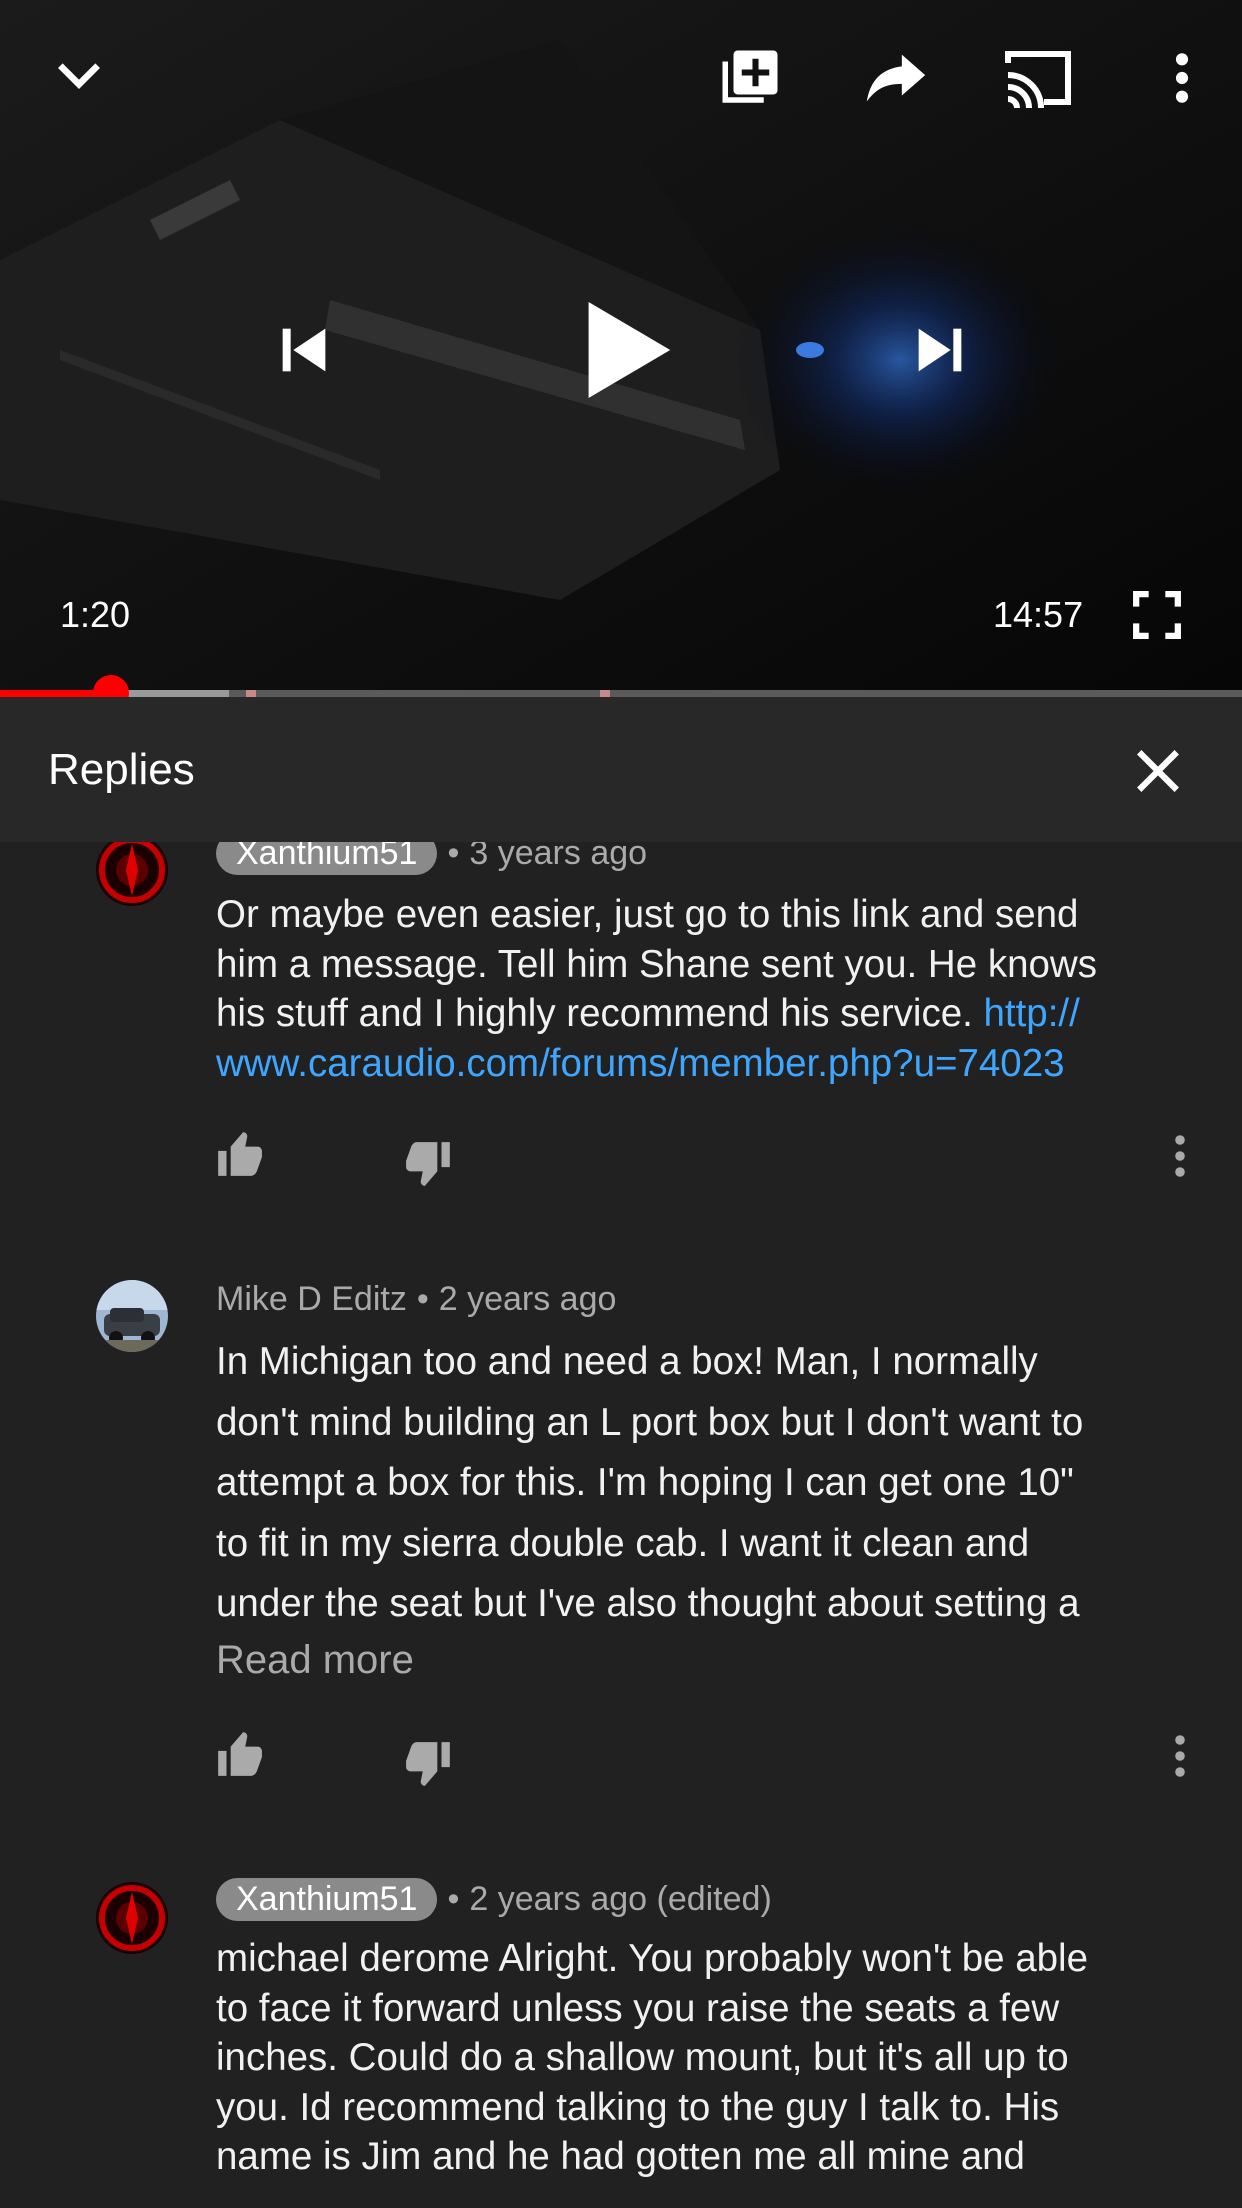 This screenshot has width=1242, height=2208. I want to click on share-button, so click(896, 78).